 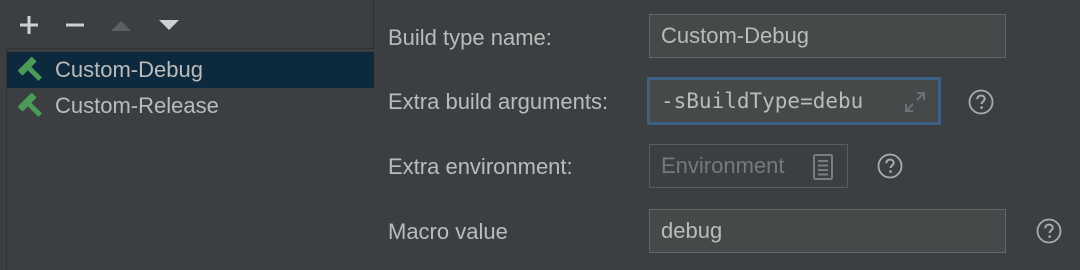 What do you see at coordinates (186, 24) in the screenshot?
I see `list-toolbar` at bounding box center [186, 24].